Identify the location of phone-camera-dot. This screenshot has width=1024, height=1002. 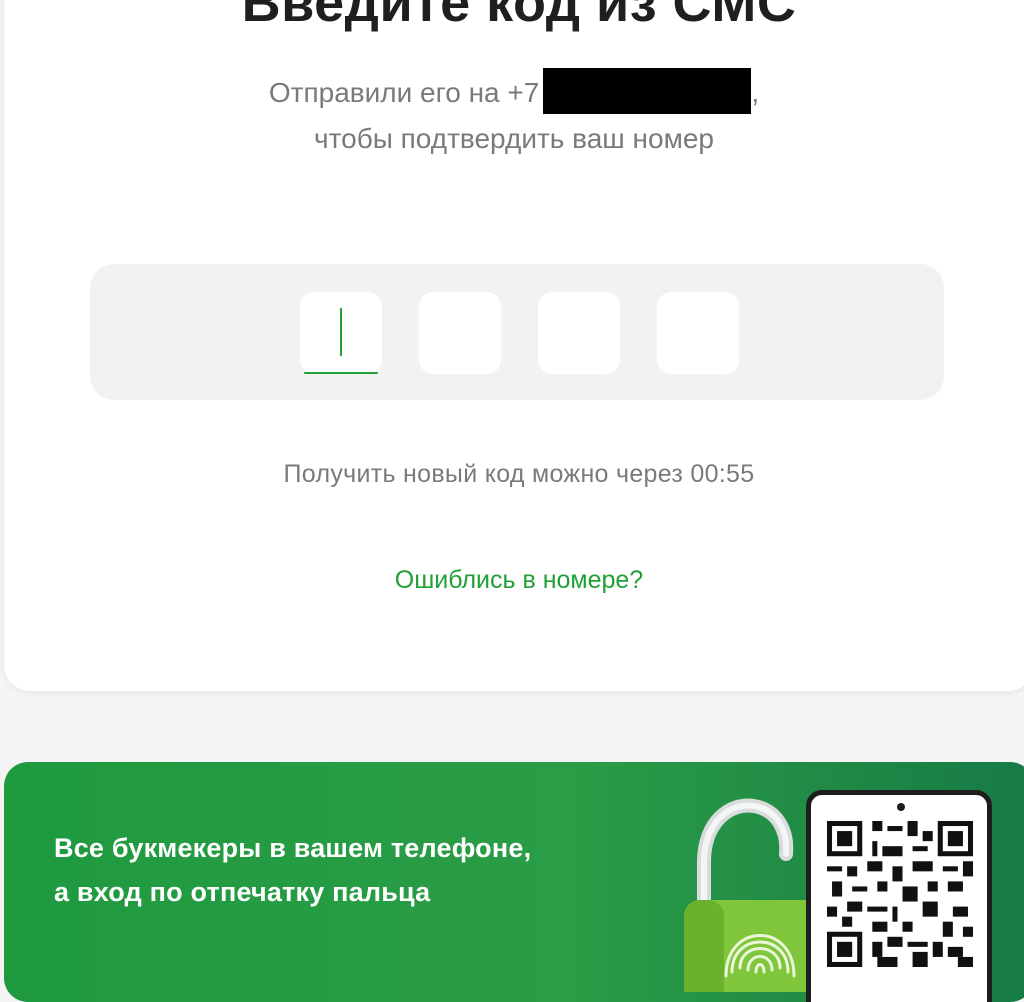
(901, 807).